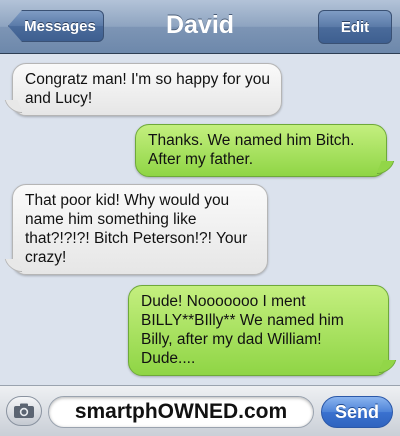  Describe the element at coordinates (181, 412) in the screenshot. I see `message-input: smartphOWNED.com` at that location.